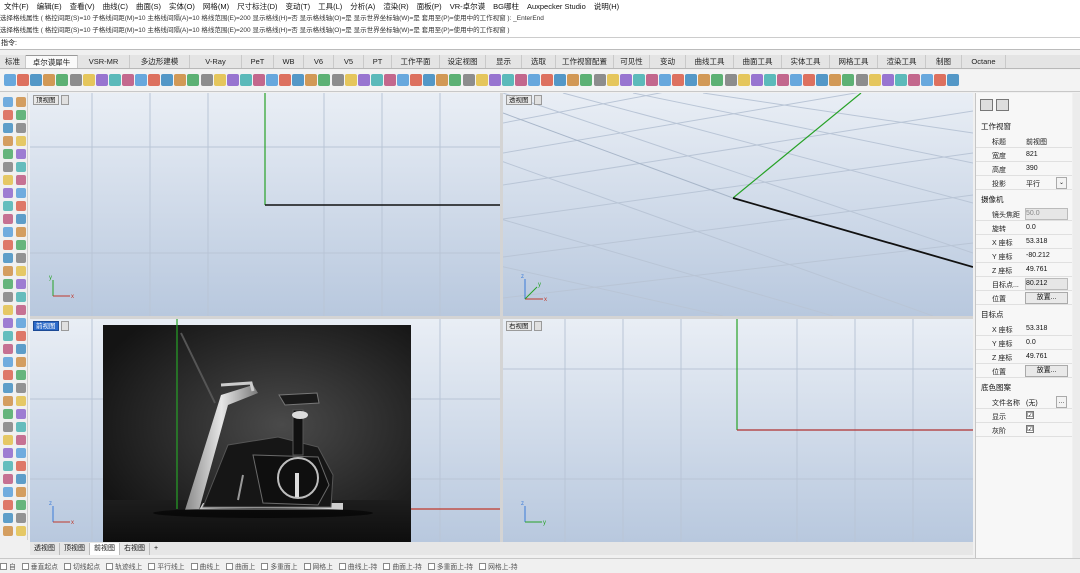  Describe the element at coordinates (257, 6) in the screenshot. I see `menu-item: 尺寸标注(D)` at that location.